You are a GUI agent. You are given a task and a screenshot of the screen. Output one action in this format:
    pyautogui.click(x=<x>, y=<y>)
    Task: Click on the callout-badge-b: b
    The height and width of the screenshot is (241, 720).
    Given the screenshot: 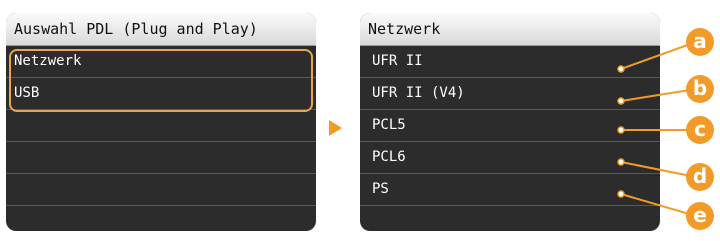 What is the action you would take?
    pyautogui.click(x=700, y=89)
    